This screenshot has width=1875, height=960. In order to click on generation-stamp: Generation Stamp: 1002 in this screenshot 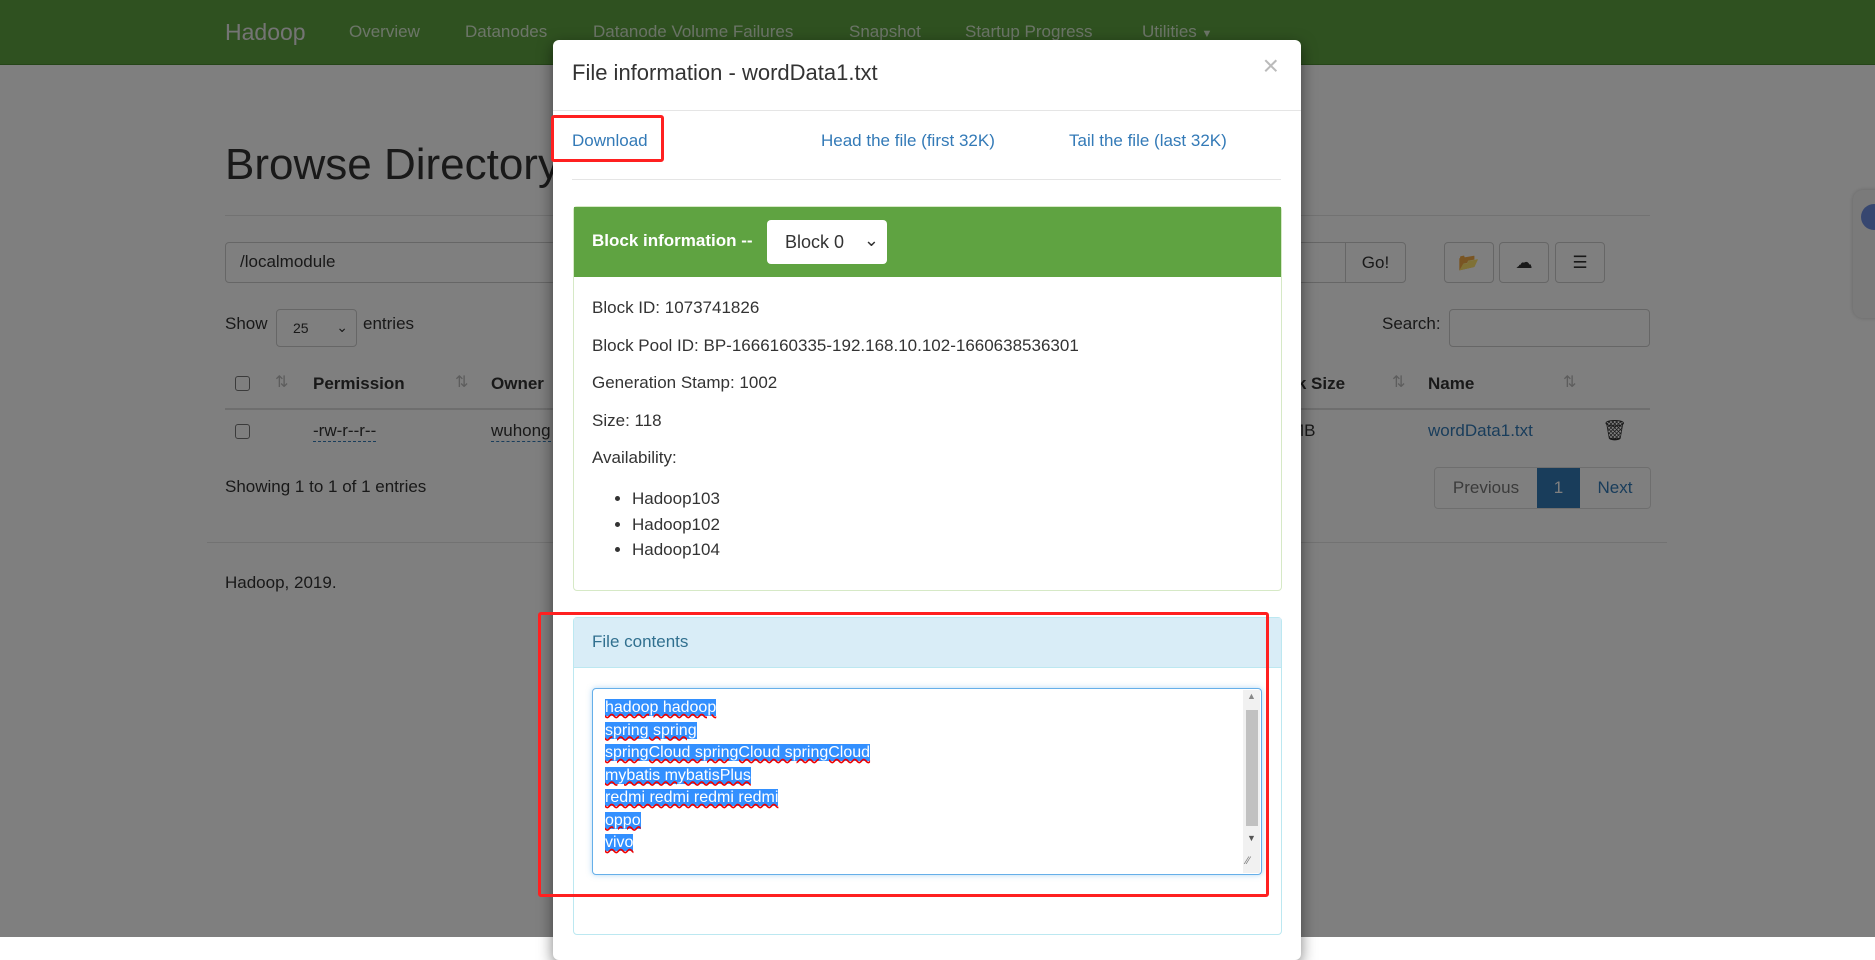, I will do `click(685, 382)`.